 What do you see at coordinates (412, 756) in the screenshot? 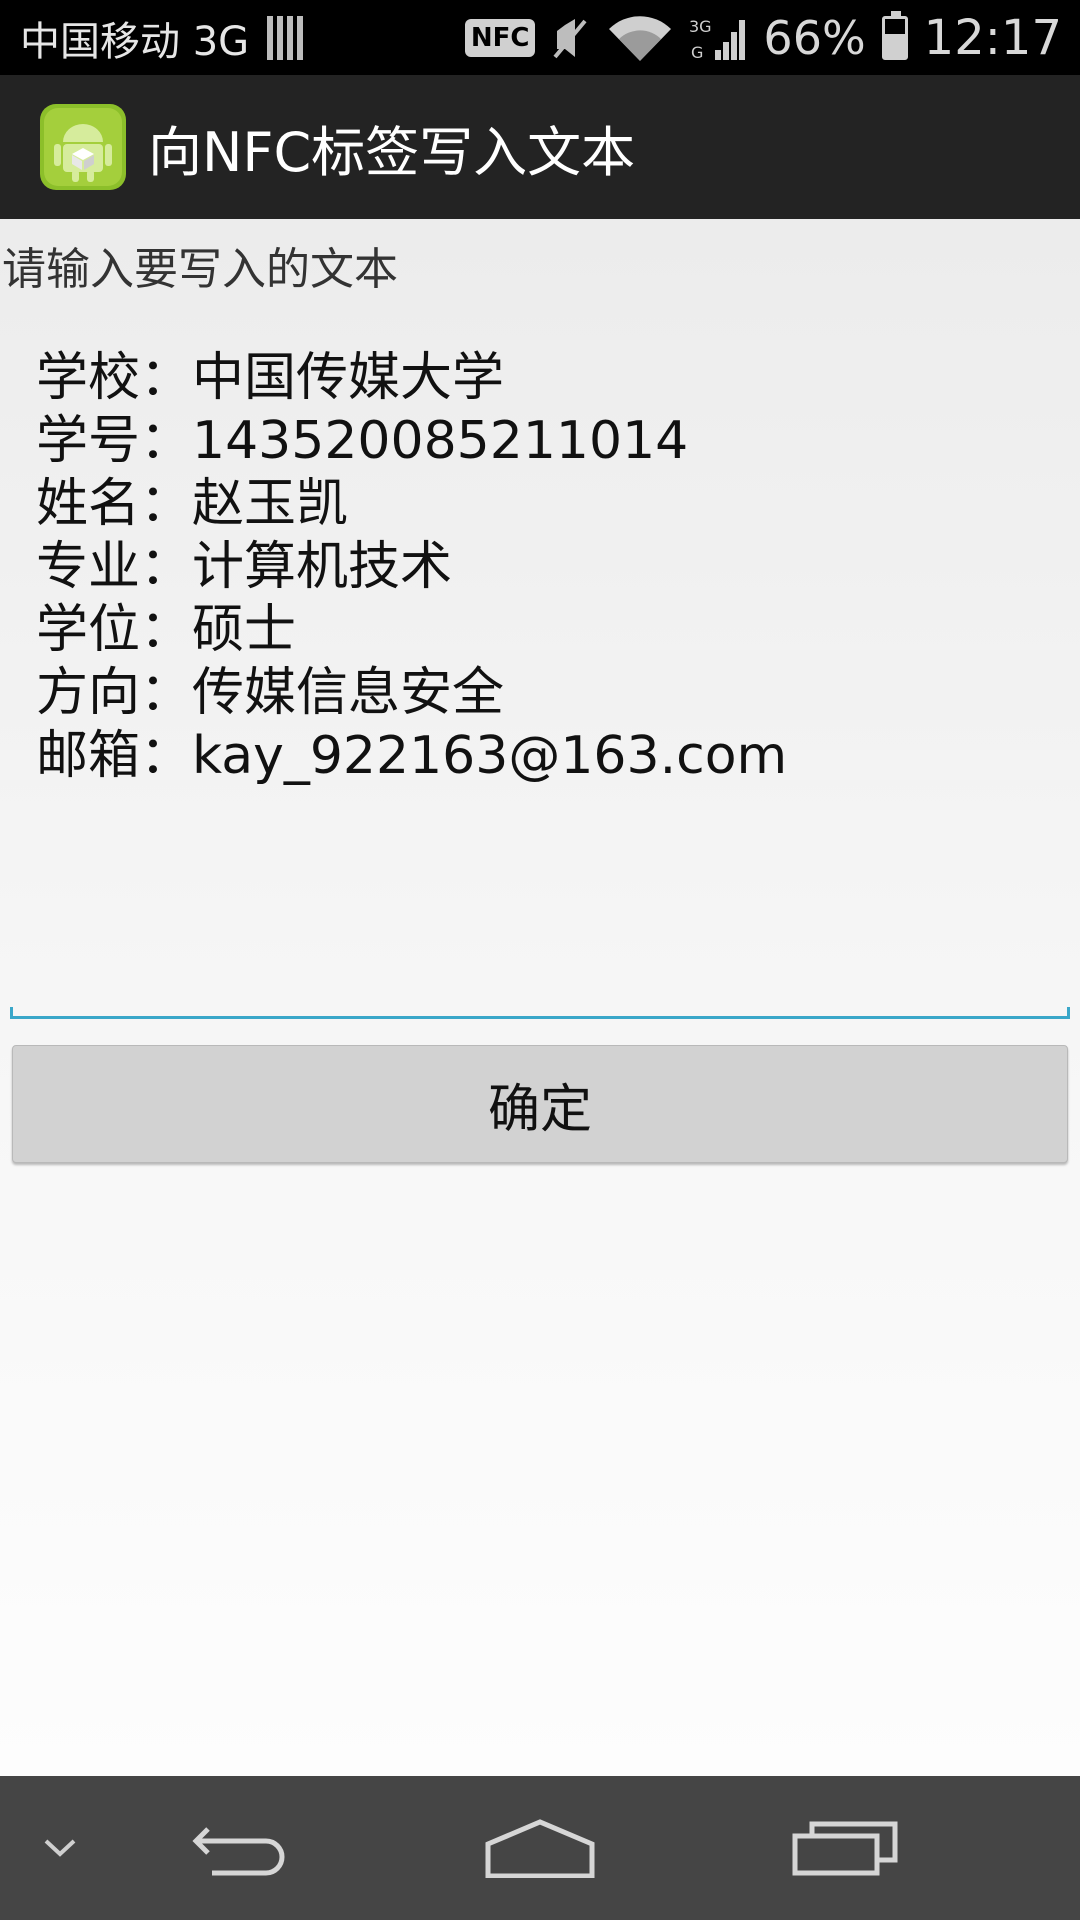
I see `input-line: 邮箱：kay_922163@163.com` at bounding box center [412, 756].